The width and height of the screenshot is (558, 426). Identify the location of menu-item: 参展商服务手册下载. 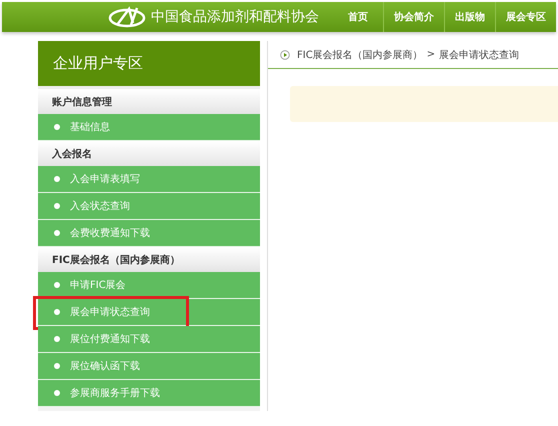
(149, 393).